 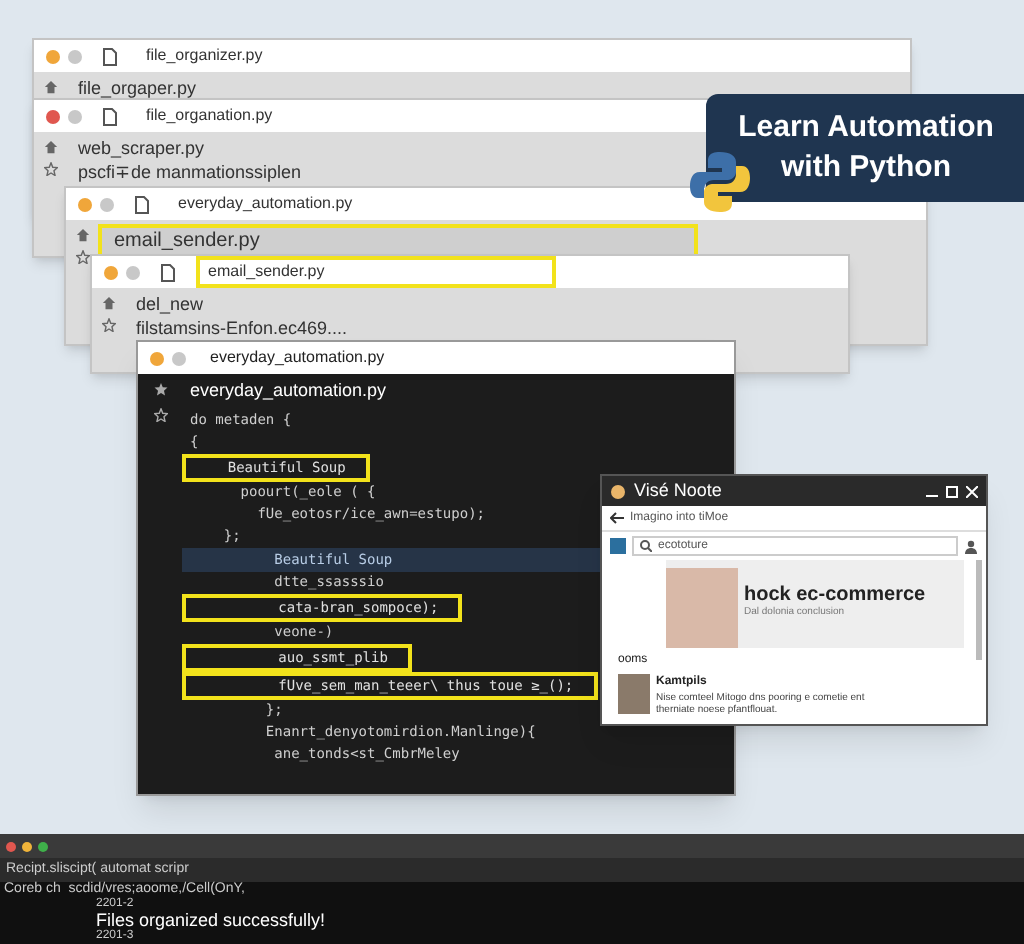 What do you see at coordinates (190, 172) in the screenshot?
I see `file-row: pscfi∓de manmationssiplen` at bounding box center [190, 172].